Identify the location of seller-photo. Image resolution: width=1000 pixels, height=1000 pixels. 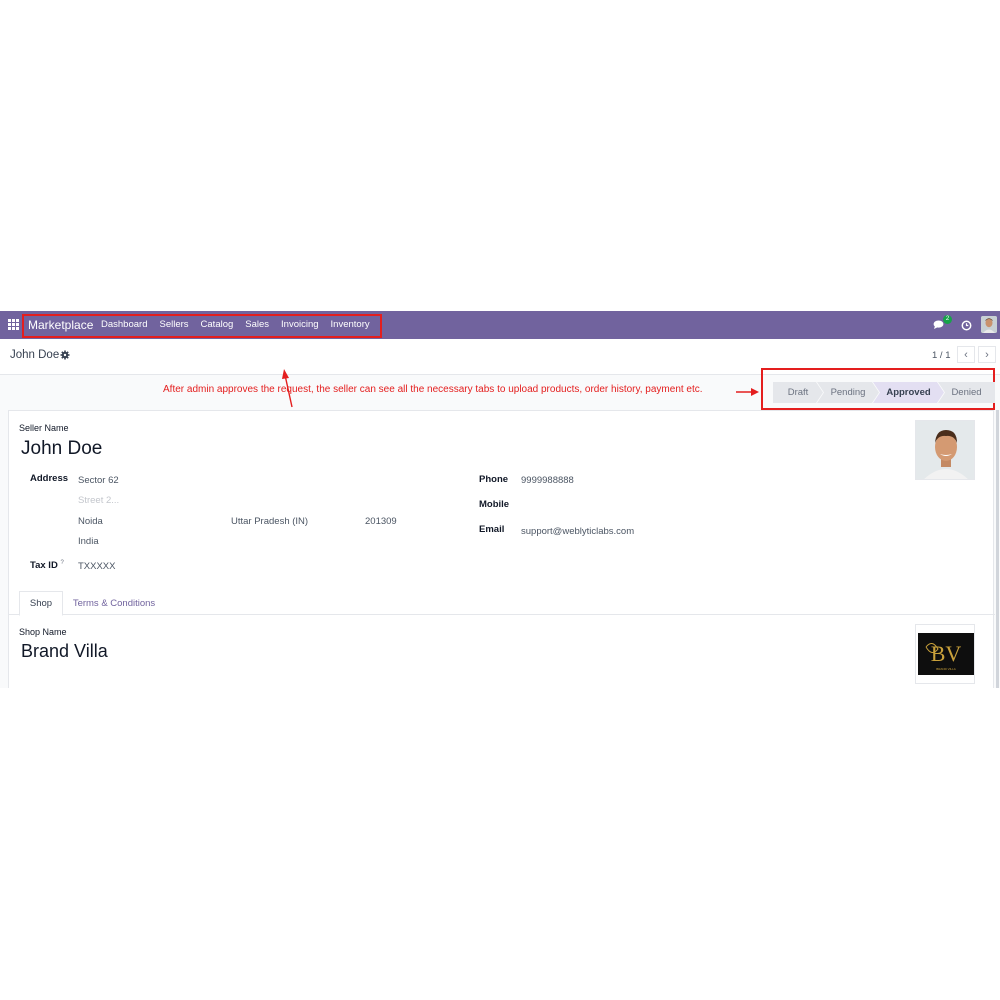
(945, 450).